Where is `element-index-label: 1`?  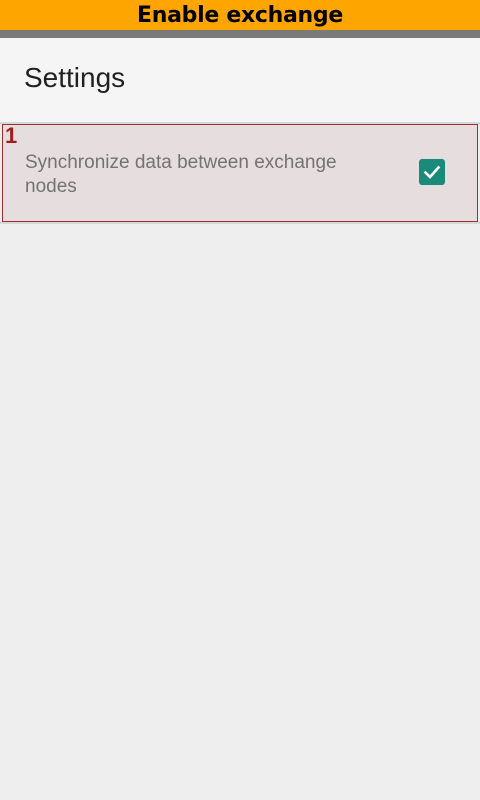
element-index-label: 1 is located at coordinates (11, 135).